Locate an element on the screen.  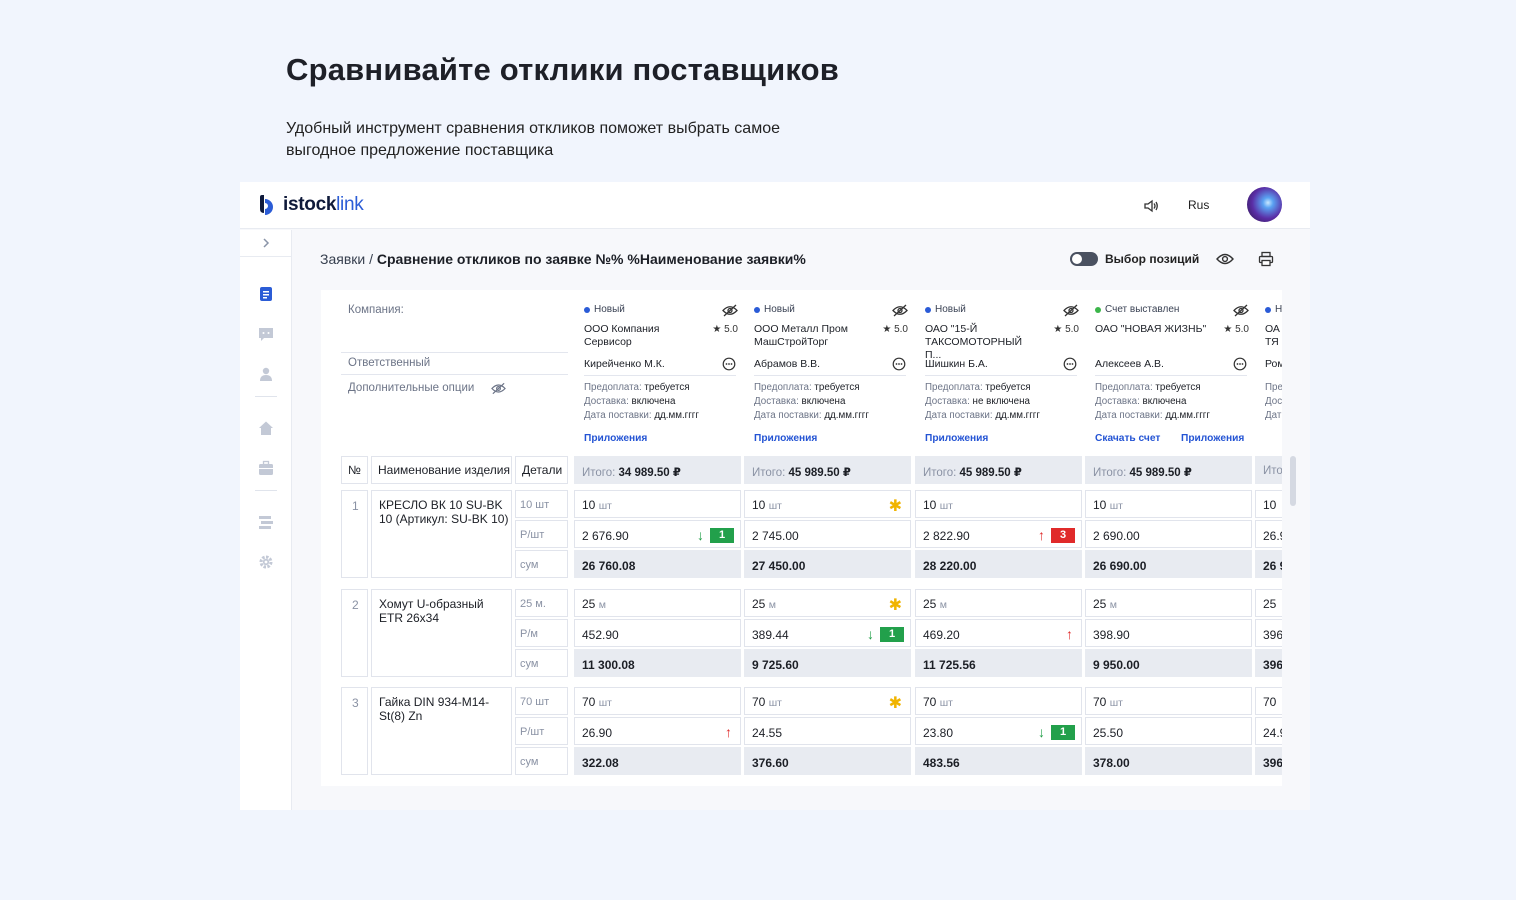
offer-quantity: 10 is located at coordinates (1268, 504).